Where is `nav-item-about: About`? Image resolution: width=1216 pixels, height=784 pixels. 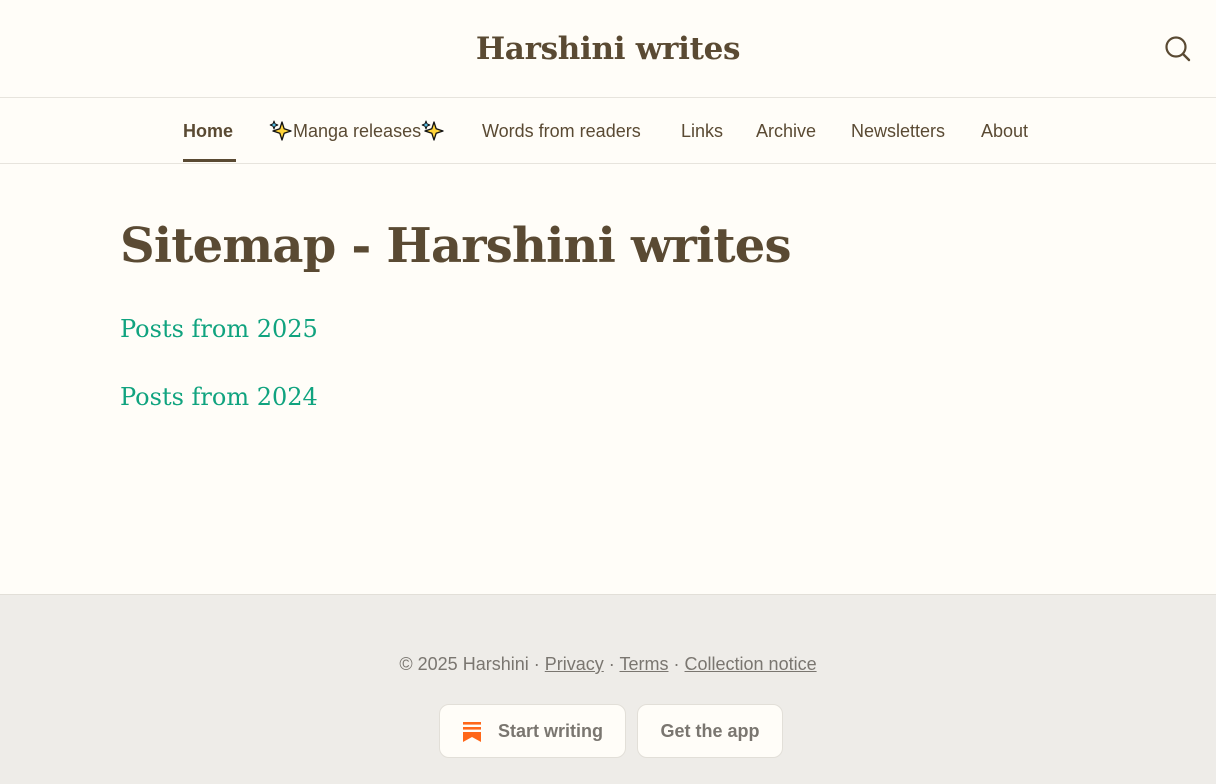 nav-item-about: About is located at coordinates (1004, 131).